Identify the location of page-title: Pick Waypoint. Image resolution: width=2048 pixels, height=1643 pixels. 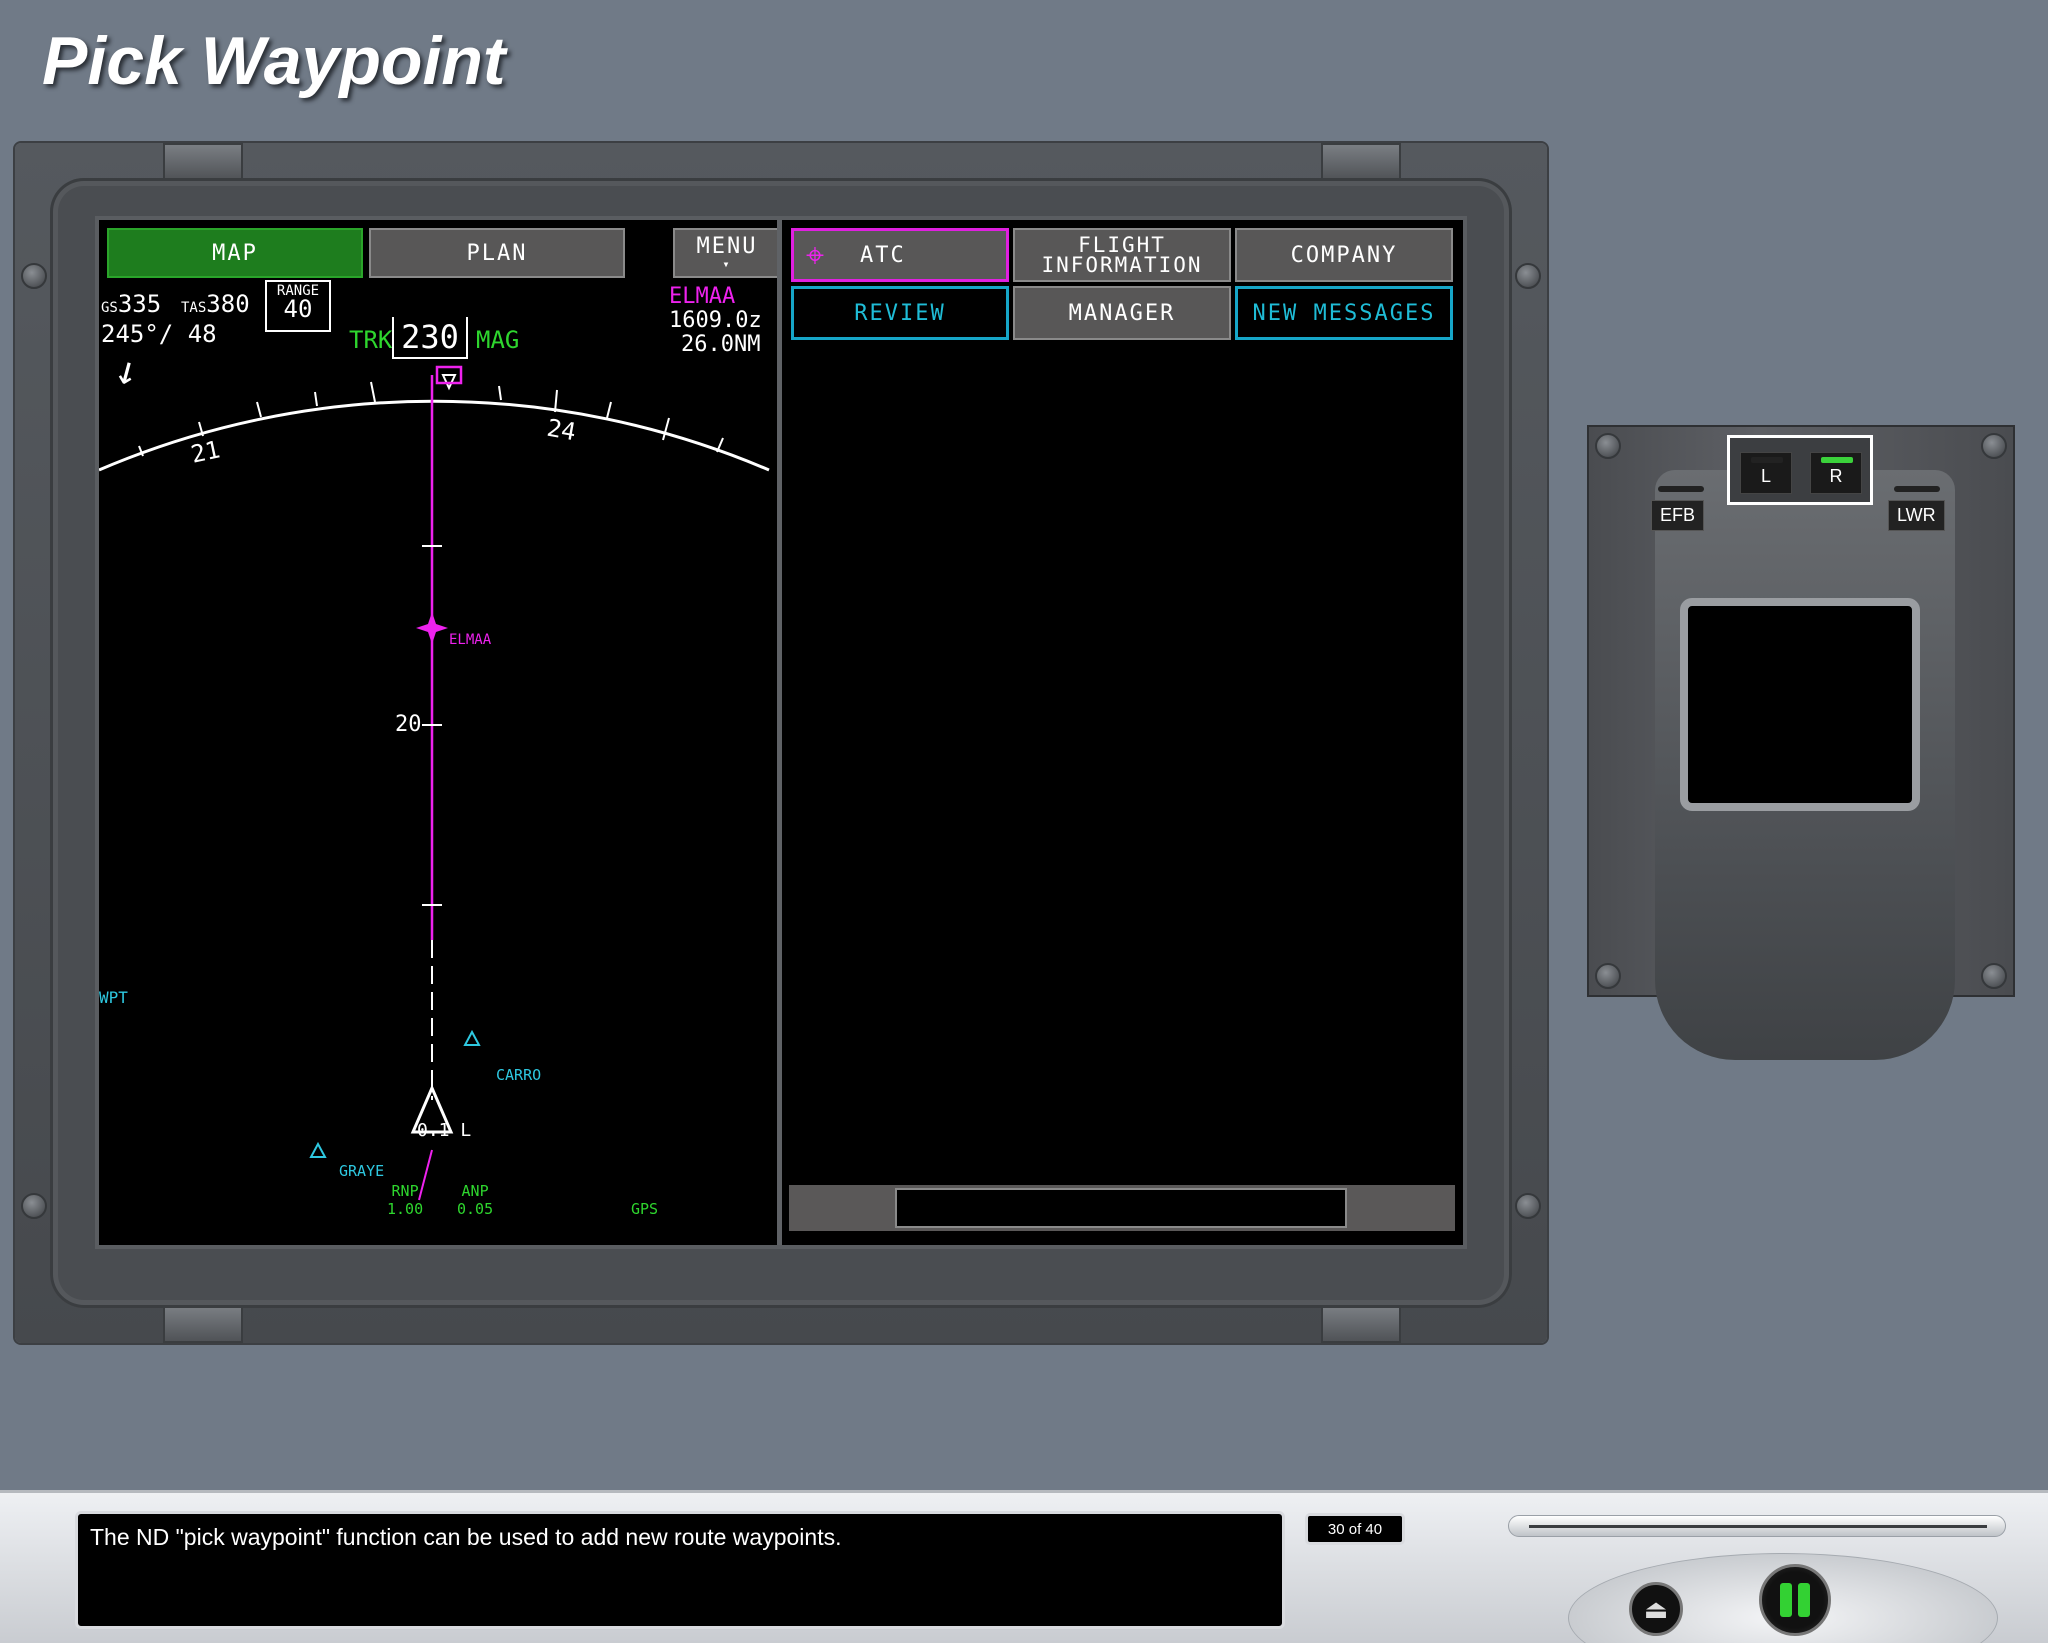
(274, 61).